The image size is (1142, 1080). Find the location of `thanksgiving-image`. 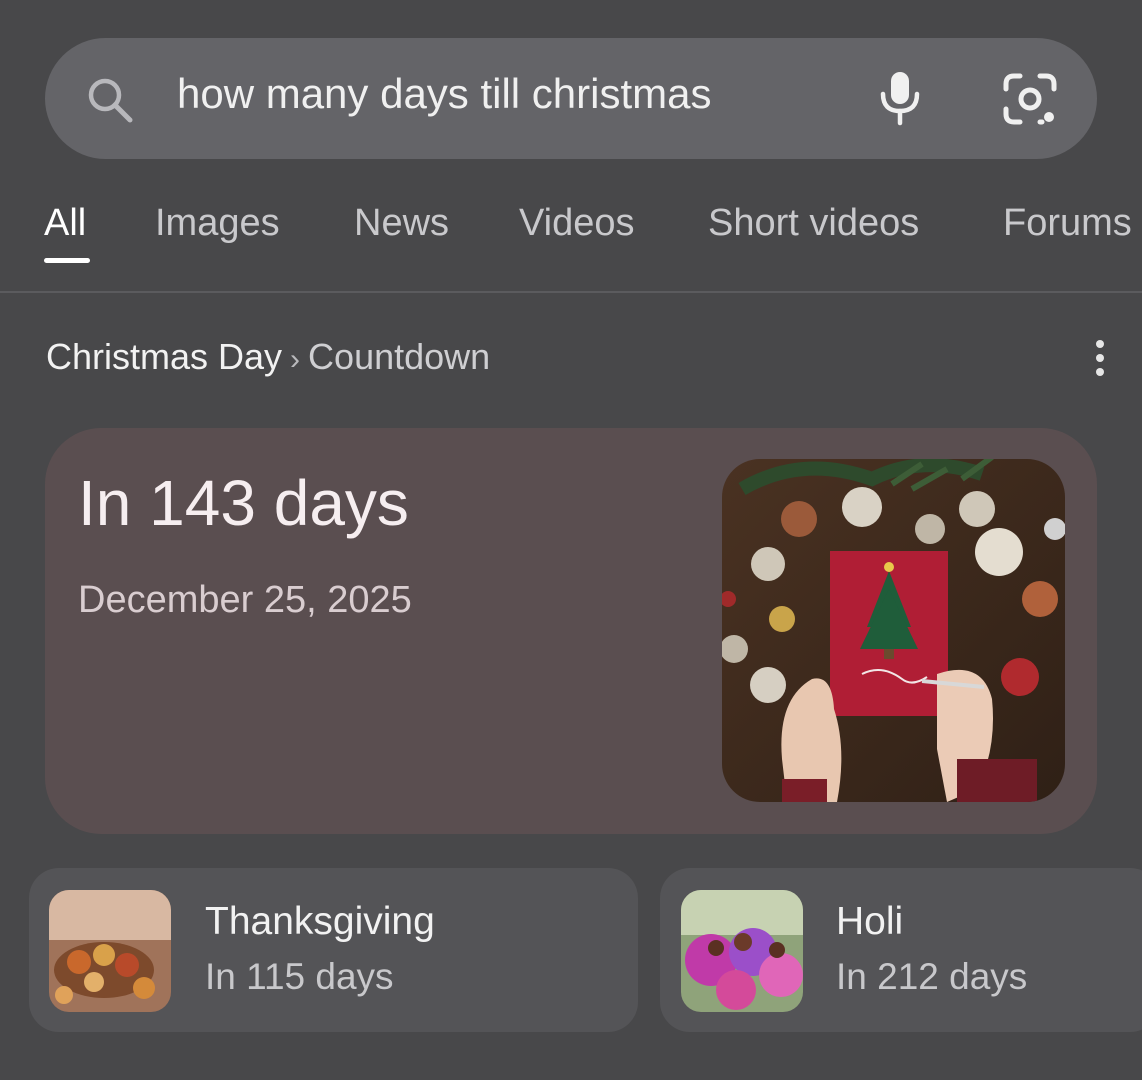

thanksgiving-image is located at coordinates (110, 951).